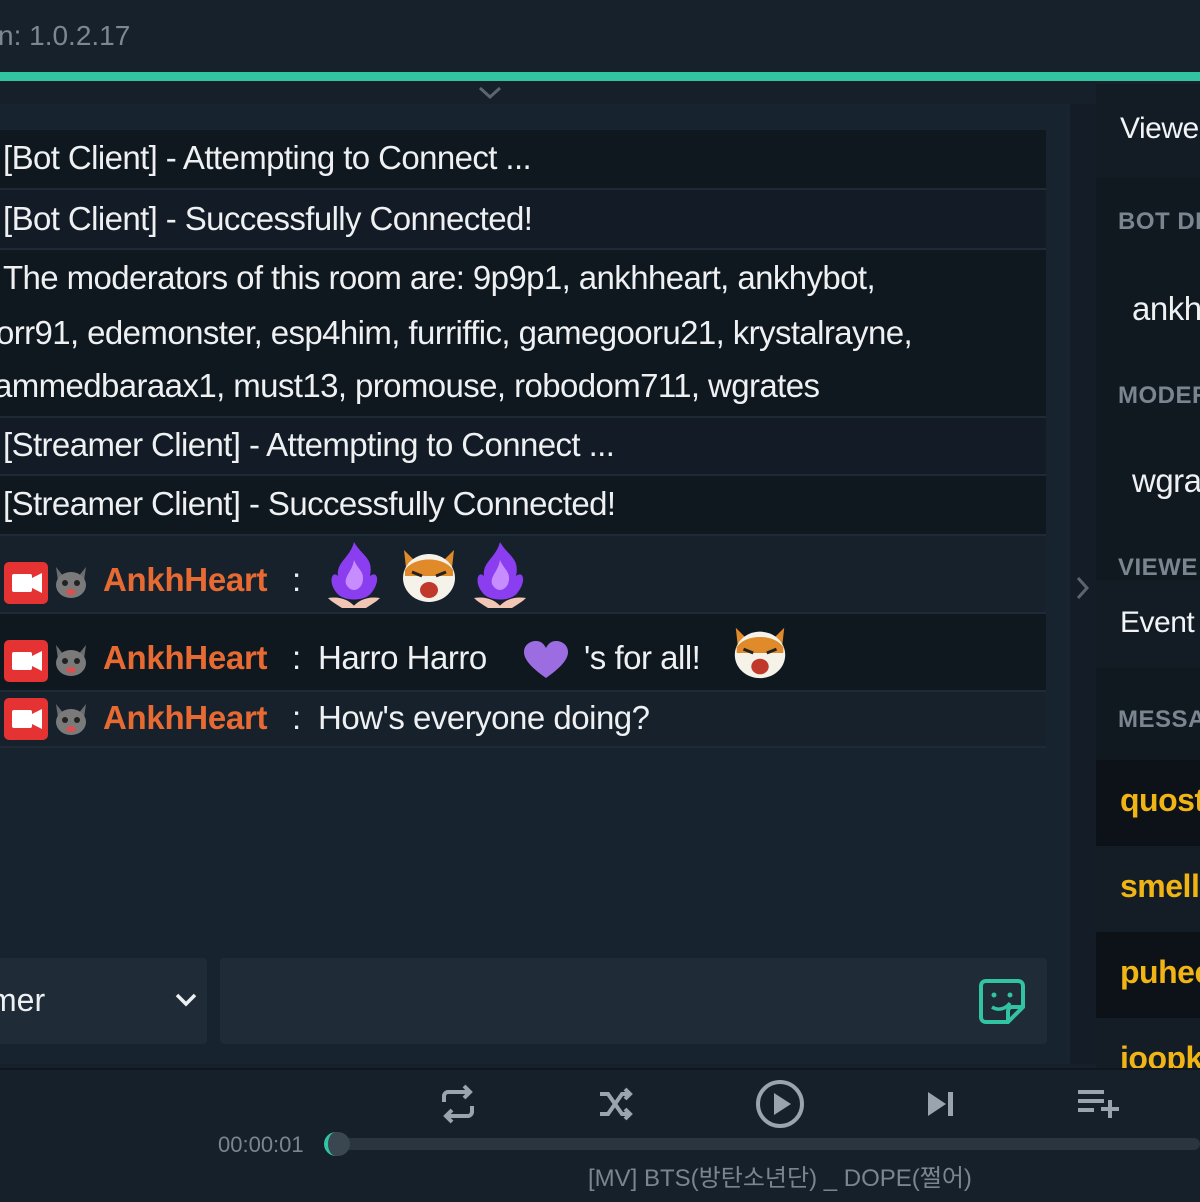 Image resolution: width=1200 pixels, height=1202 pixels. Describe the element at coordinates (1166, 481) in the screenshot. I see `moderator-name: wgra` at that location.